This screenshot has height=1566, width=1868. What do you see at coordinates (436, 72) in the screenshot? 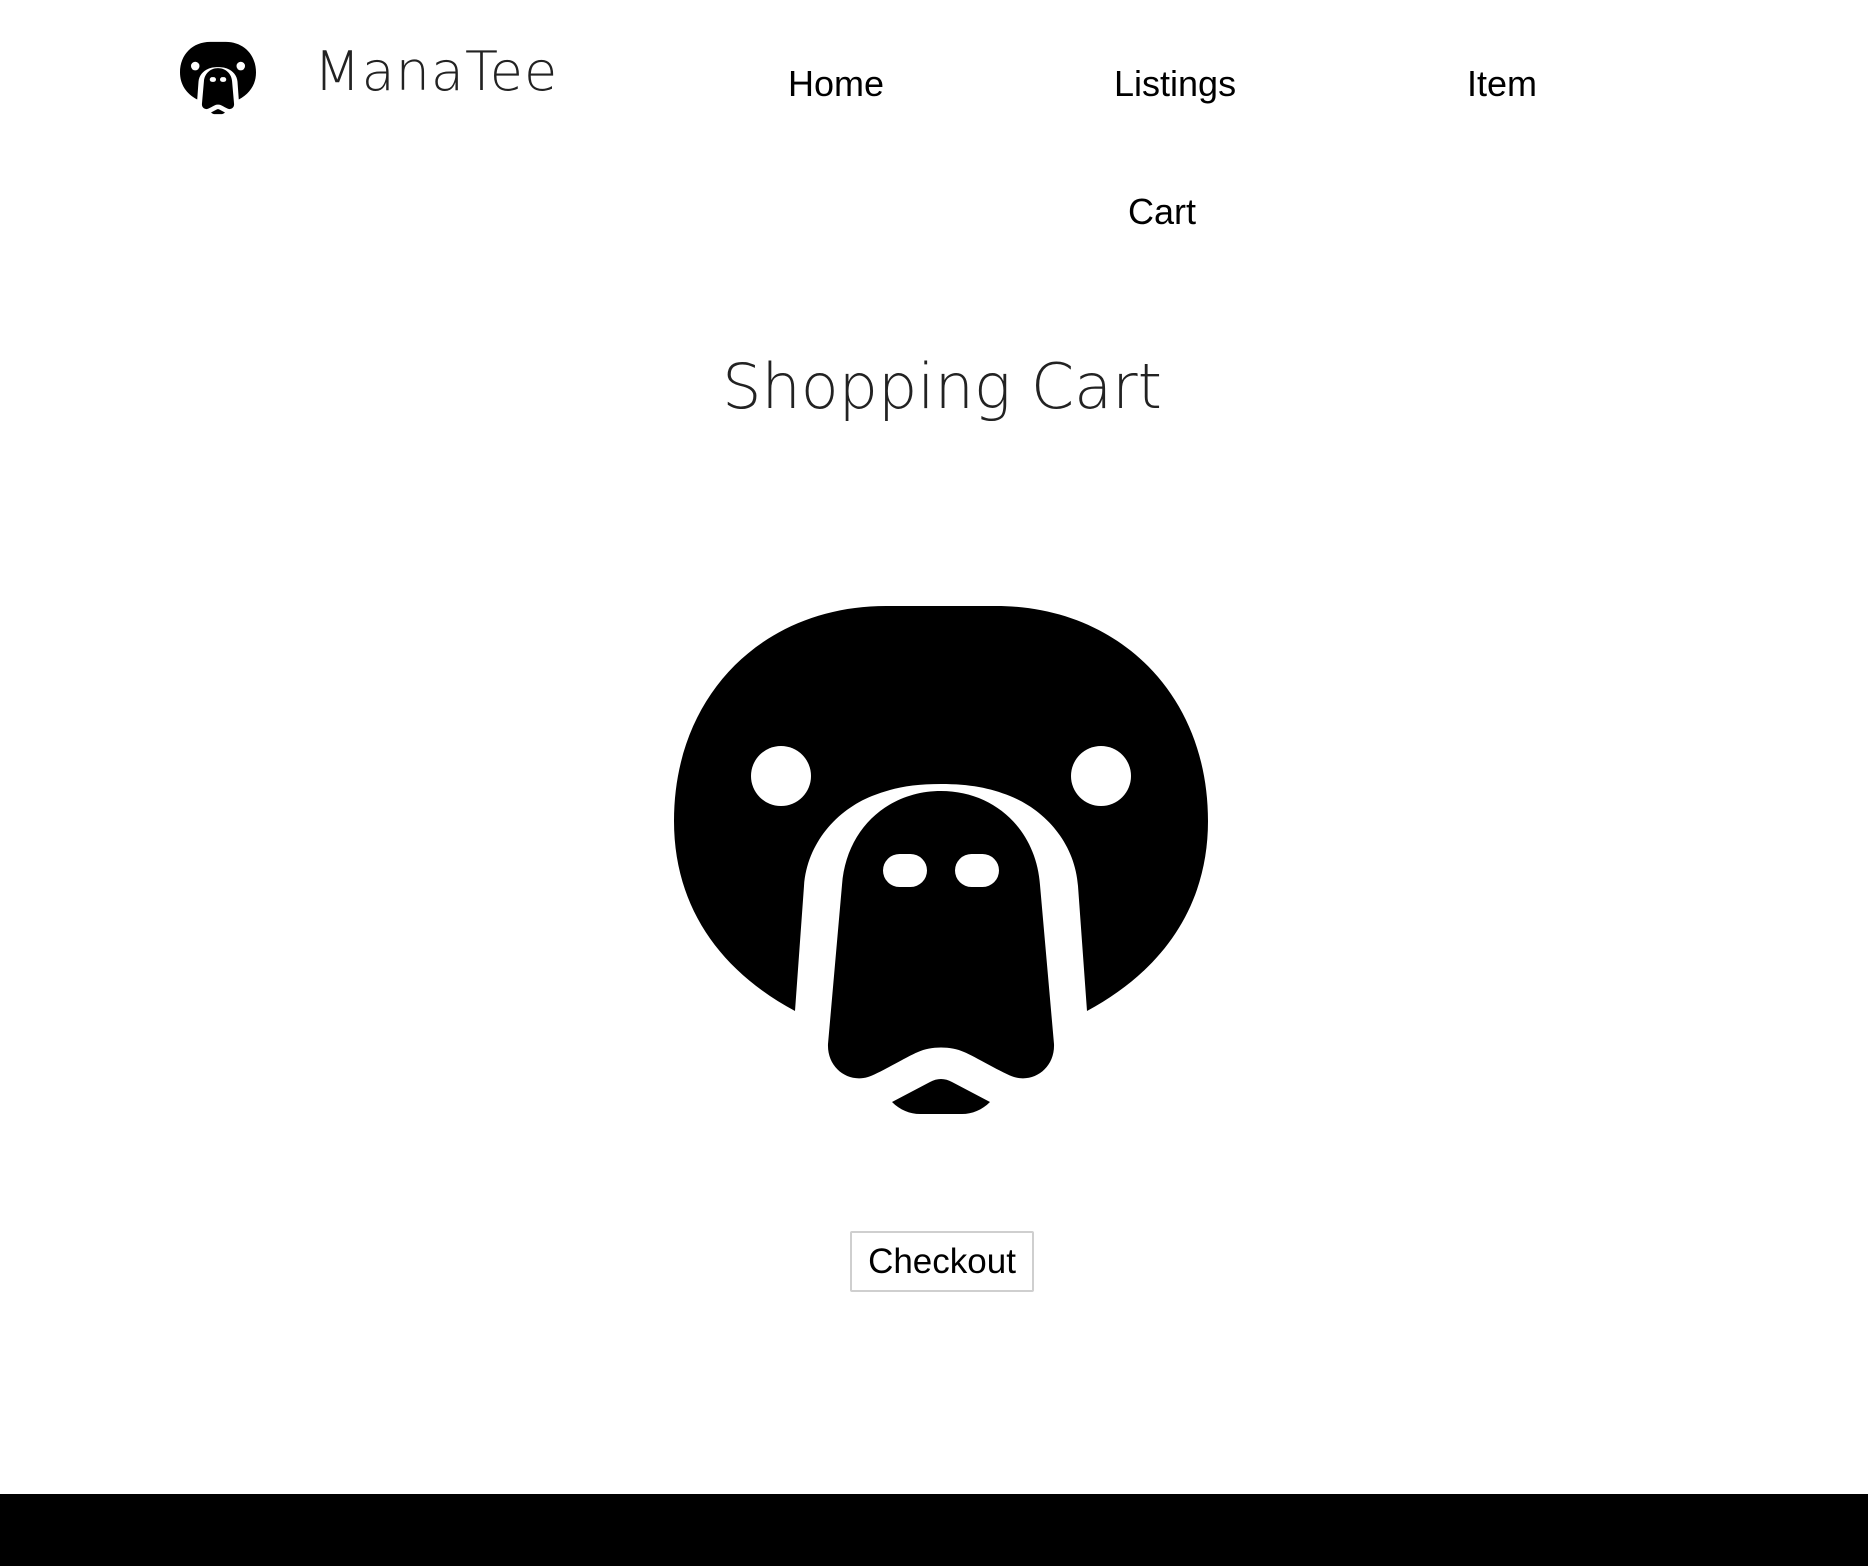
I see `brand-name: ManaTee` at bounding box center [436, 72].